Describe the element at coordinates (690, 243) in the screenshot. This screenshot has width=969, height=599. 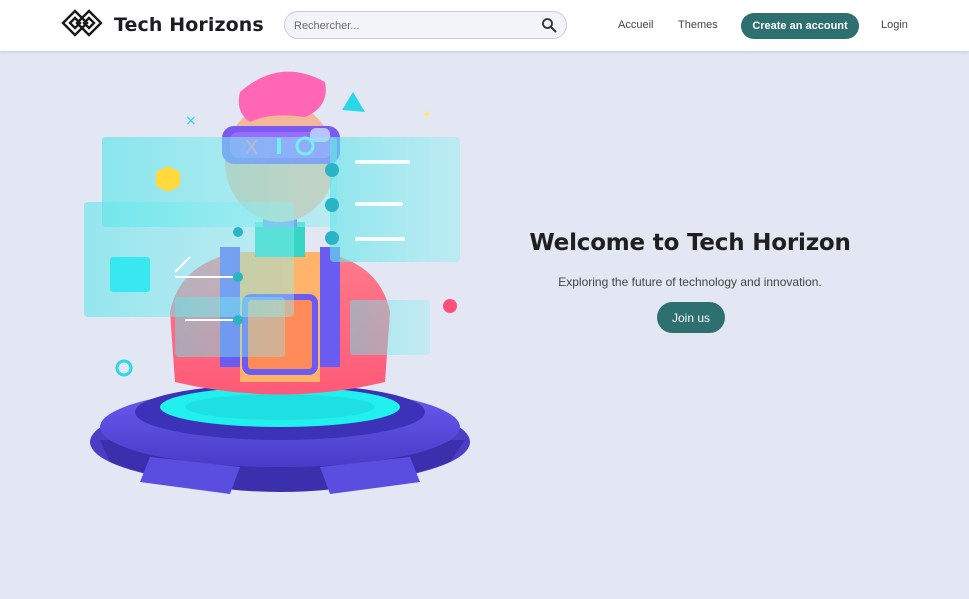
I see `hero-title: Welcome to Tech Horizon` at that location.